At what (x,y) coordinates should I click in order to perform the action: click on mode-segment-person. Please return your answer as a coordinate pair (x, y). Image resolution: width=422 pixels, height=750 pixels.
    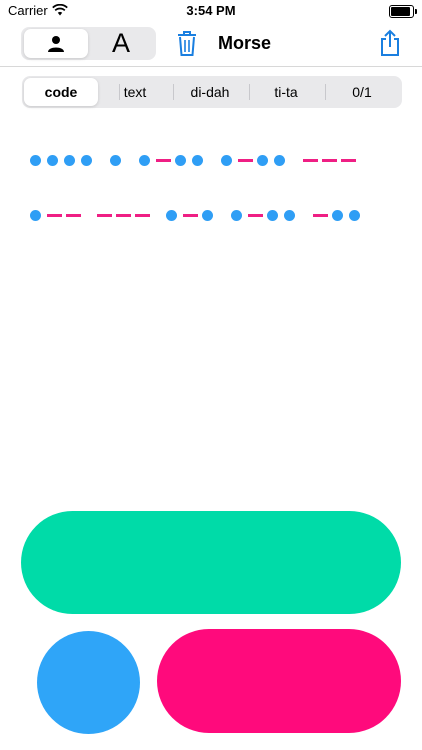
    Looking at the image, I should click on (56, 43).